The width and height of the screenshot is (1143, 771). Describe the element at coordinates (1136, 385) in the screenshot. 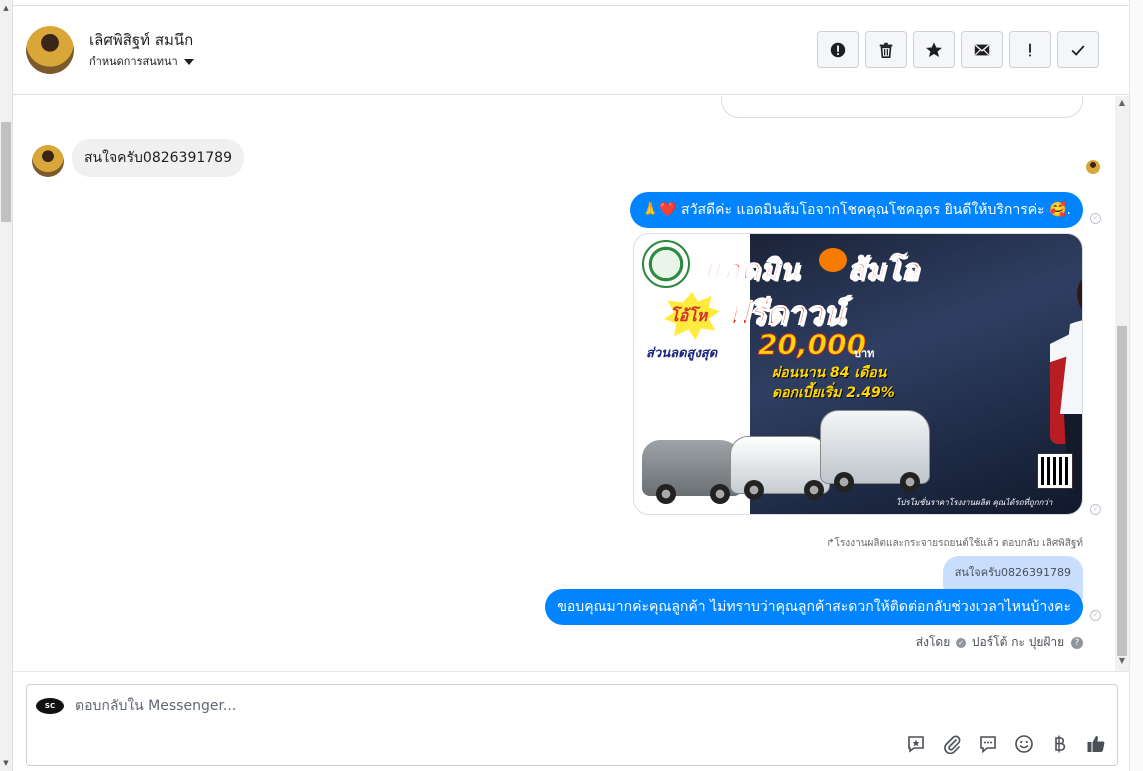

I see `right-edge` at that location.